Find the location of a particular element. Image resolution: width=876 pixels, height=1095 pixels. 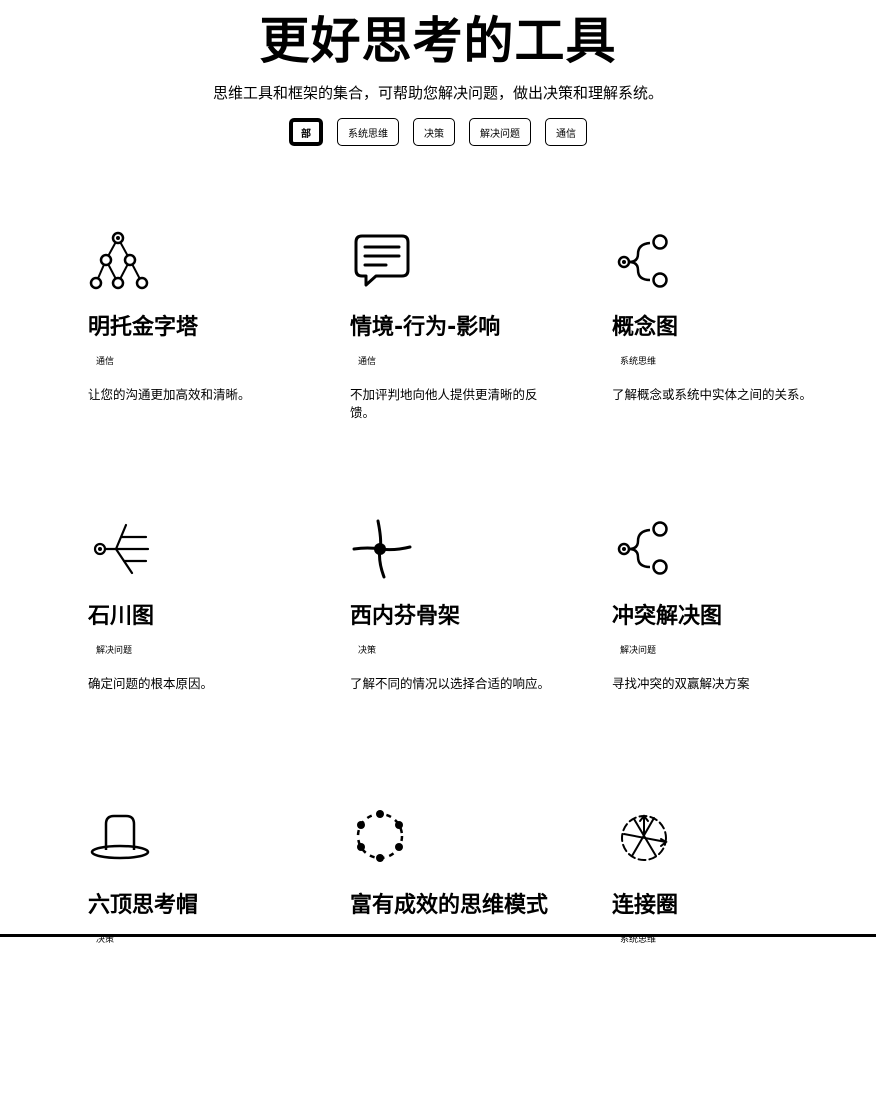

card-title: 富有成效的思维模式 is located at coordinates (449, 905).